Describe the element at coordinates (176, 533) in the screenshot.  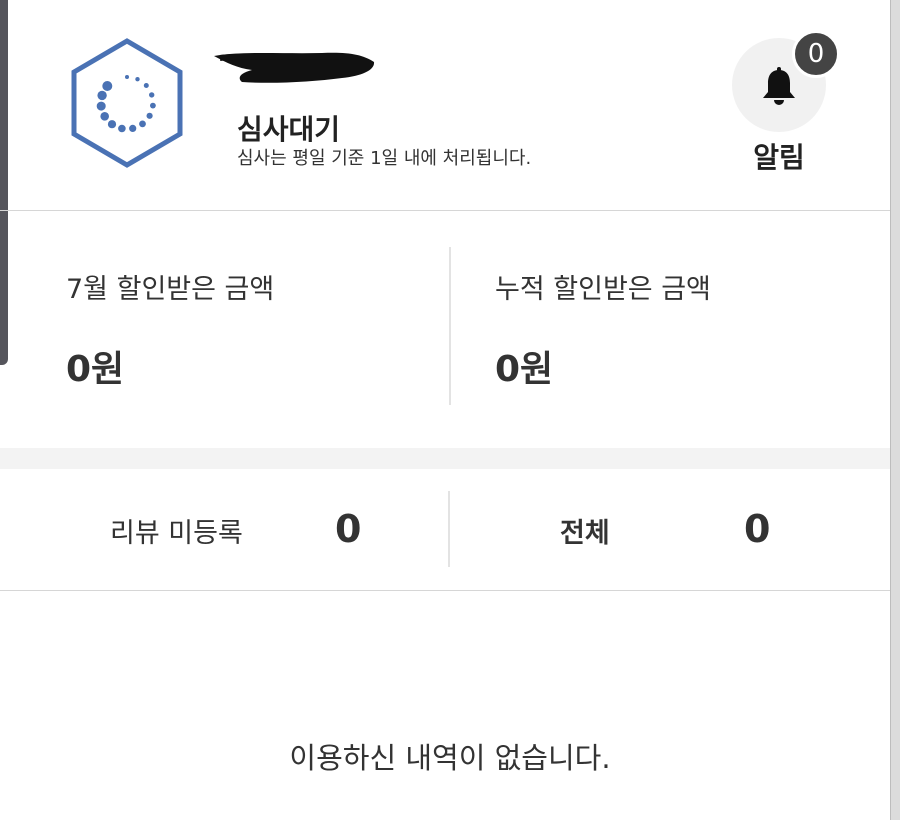
I see `unregistered-review-label: 리뷰 미등록` at that location.